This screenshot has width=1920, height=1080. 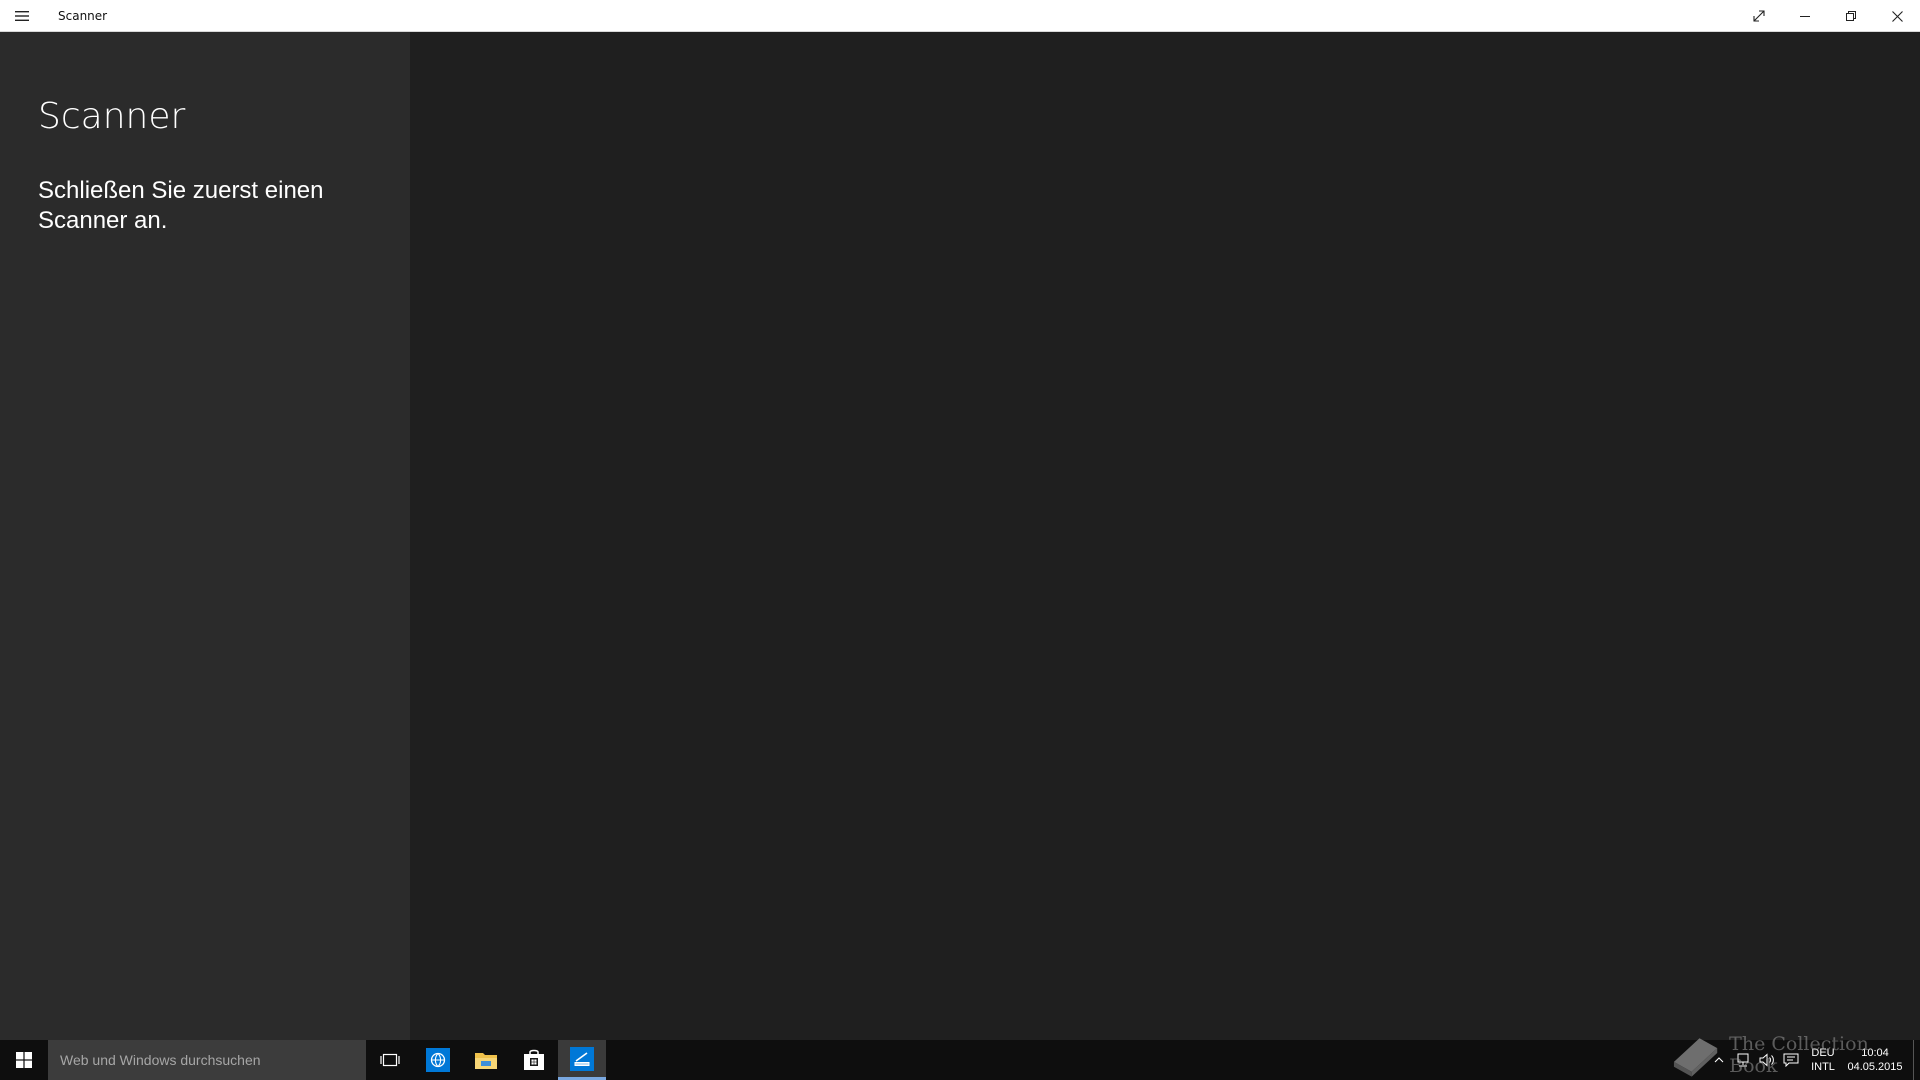 I want to click on taskbar-search-box: Web und Windows durchsuchen, so click(x=207, y=1060).